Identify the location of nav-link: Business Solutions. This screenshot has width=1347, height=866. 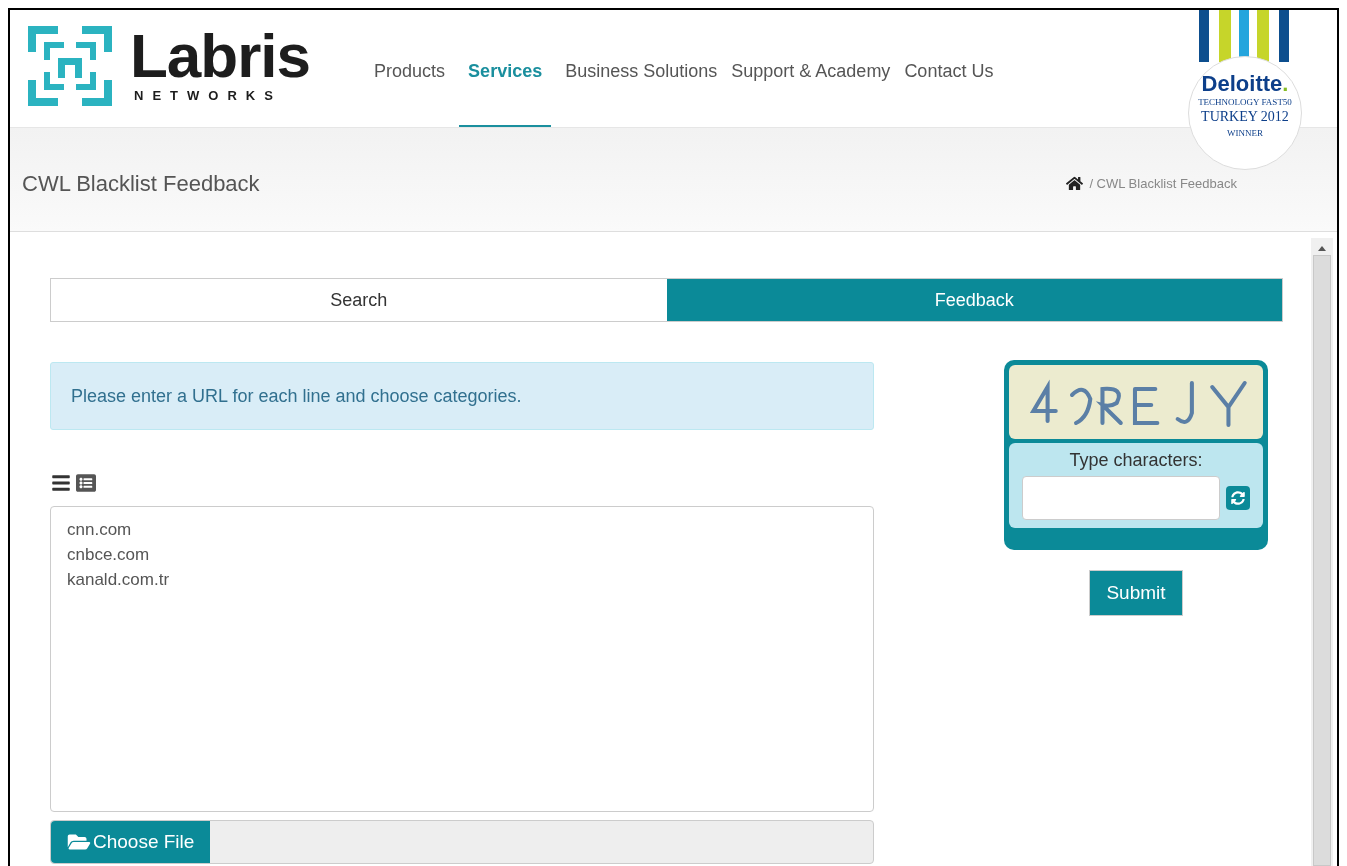
(641, 68).